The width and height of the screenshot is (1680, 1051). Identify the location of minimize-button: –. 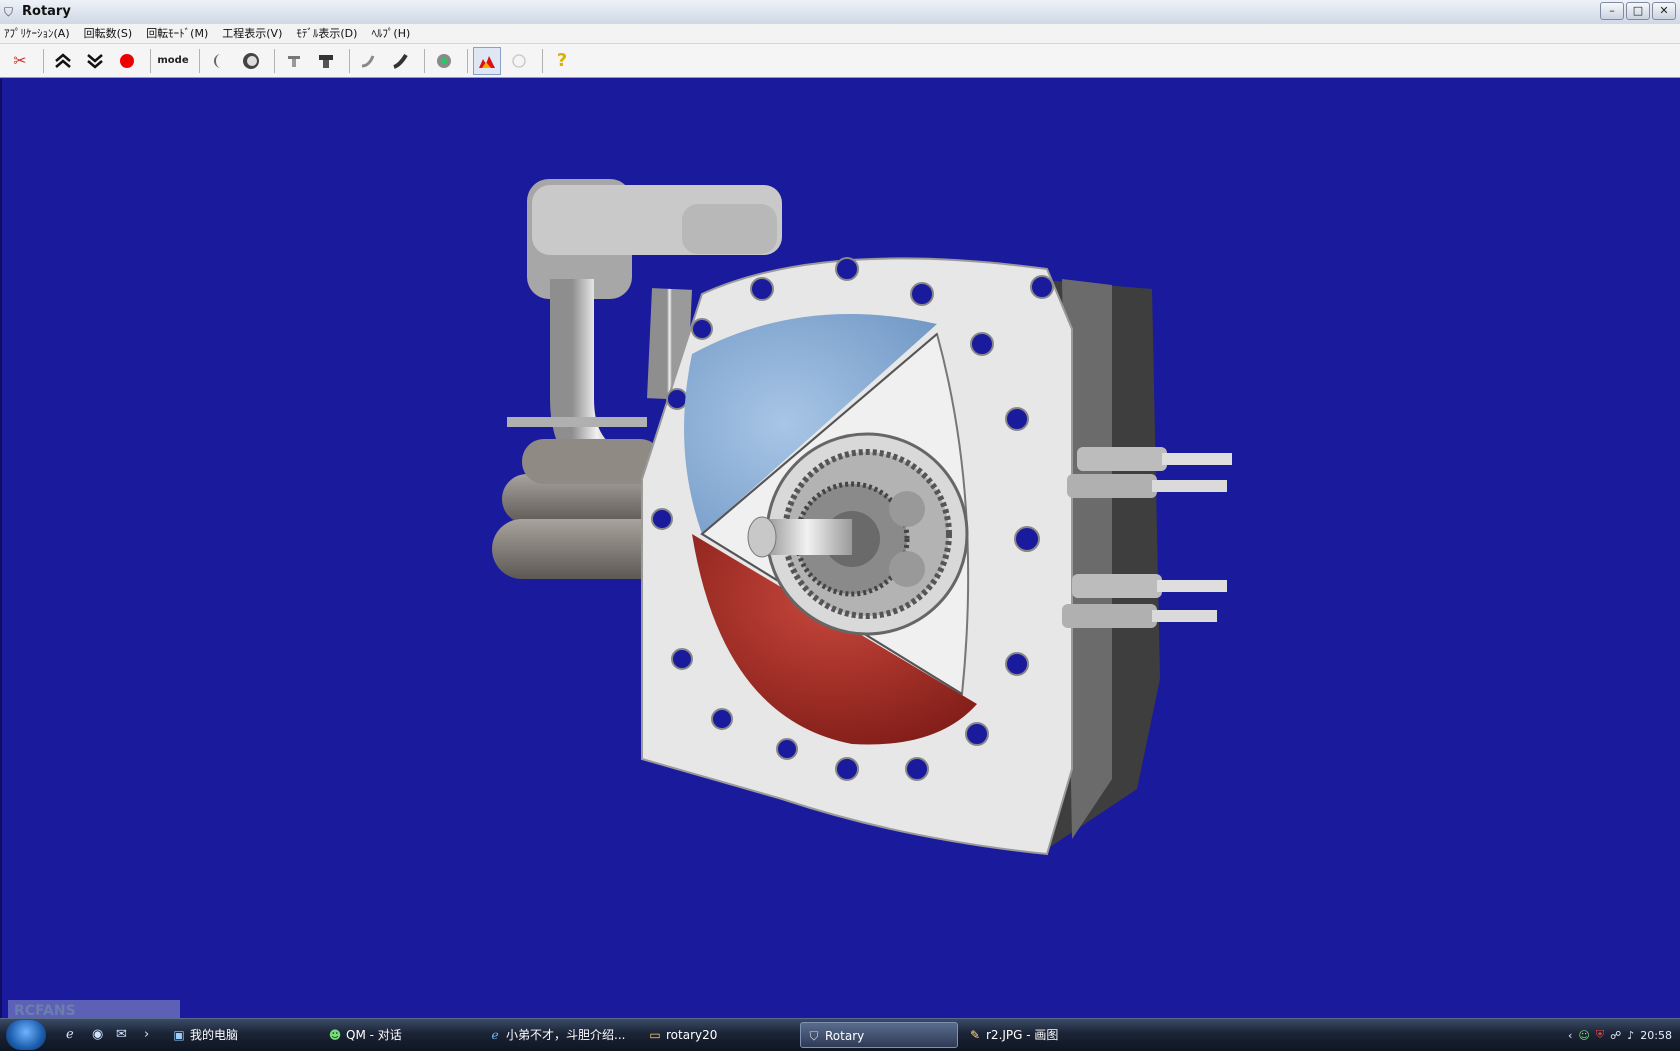
(1612, 11).